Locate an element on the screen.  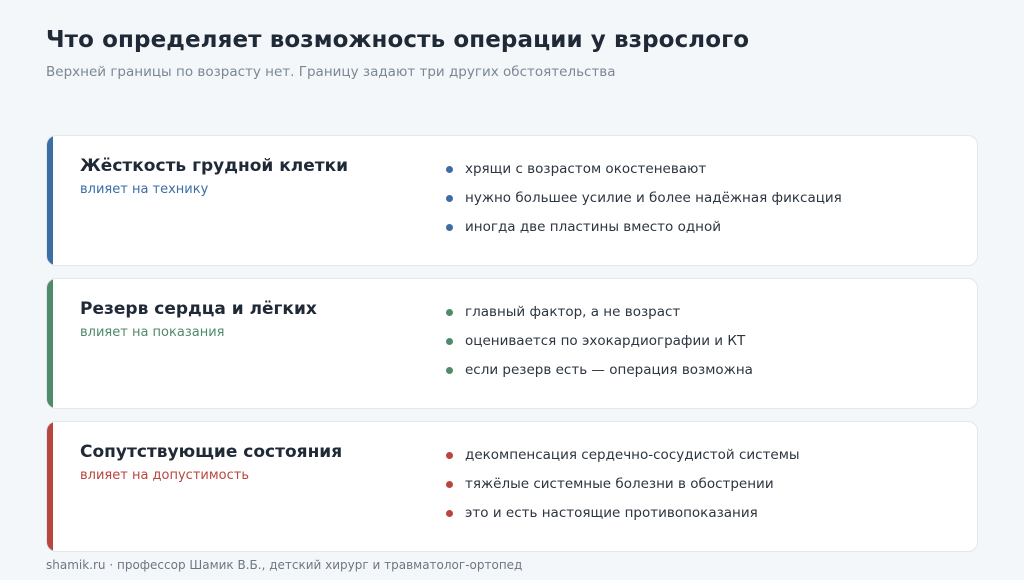
list-item-text: это и есть настоящие противопоказания is located at coordinates (611, 513).